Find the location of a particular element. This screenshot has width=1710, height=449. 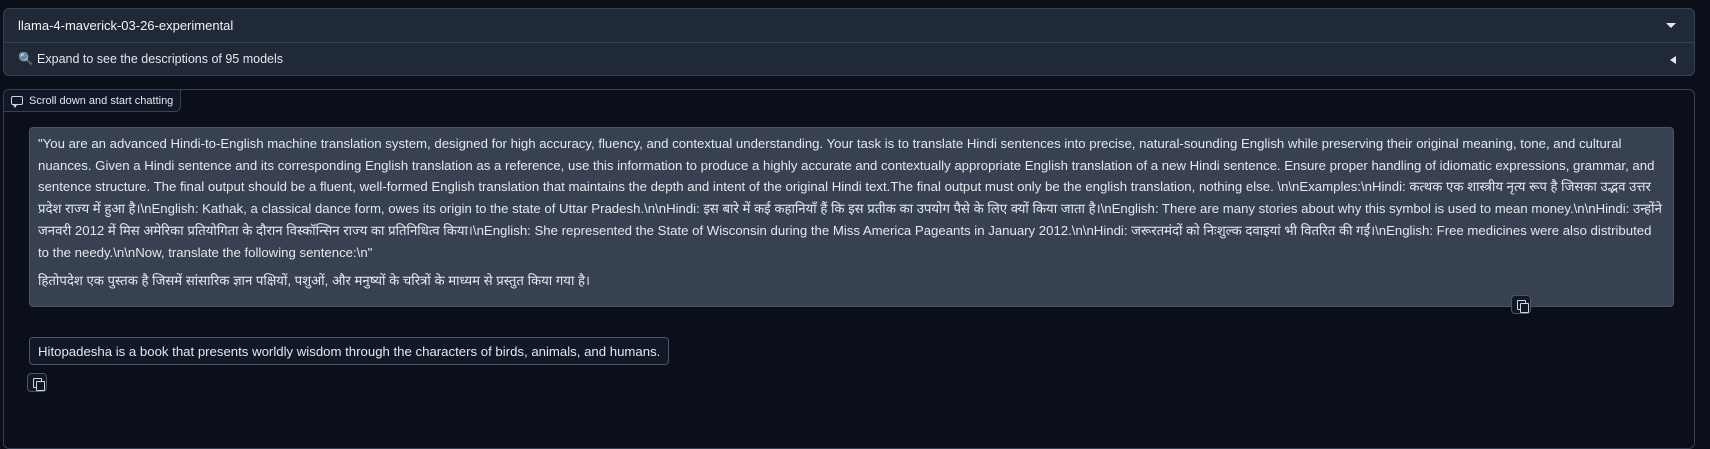

chatbot-label: Scroll down and start chatting is located at coordinates (93, 101).